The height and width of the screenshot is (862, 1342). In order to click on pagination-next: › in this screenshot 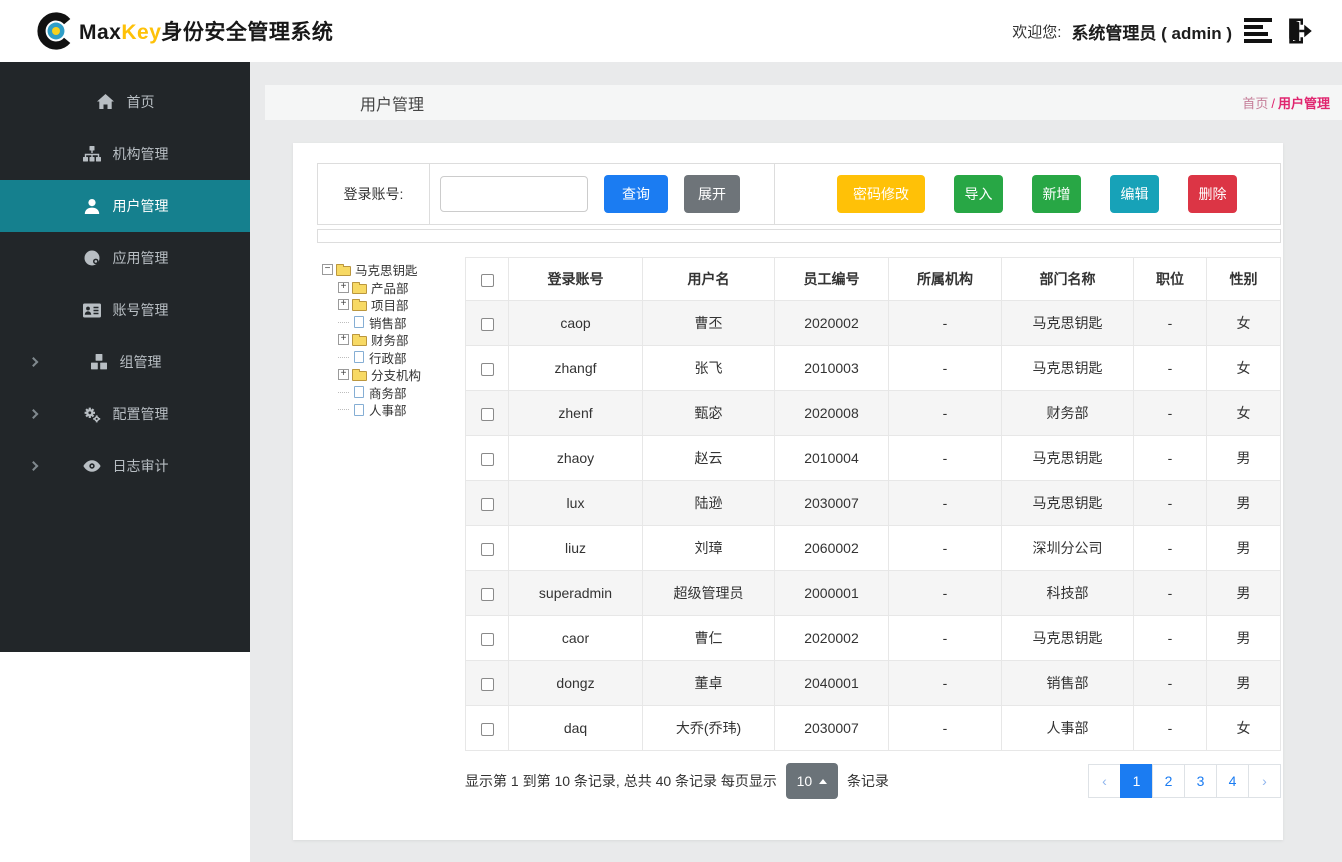, I will do `click(1264, 781)`.